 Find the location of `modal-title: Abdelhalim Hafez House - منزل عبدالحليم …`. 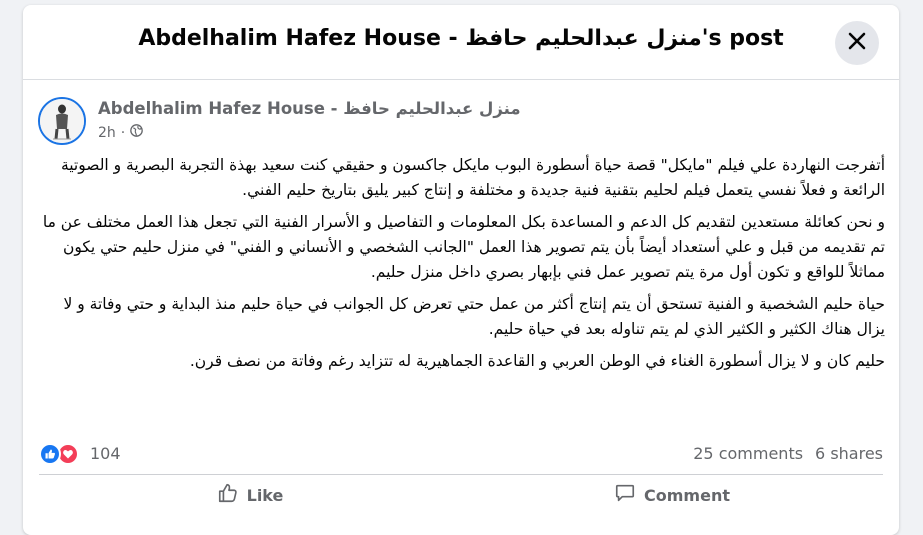

modal-title: Abdelhalim Hafez House - منزل عبدالحليم … is located at coordinates (461, 38).